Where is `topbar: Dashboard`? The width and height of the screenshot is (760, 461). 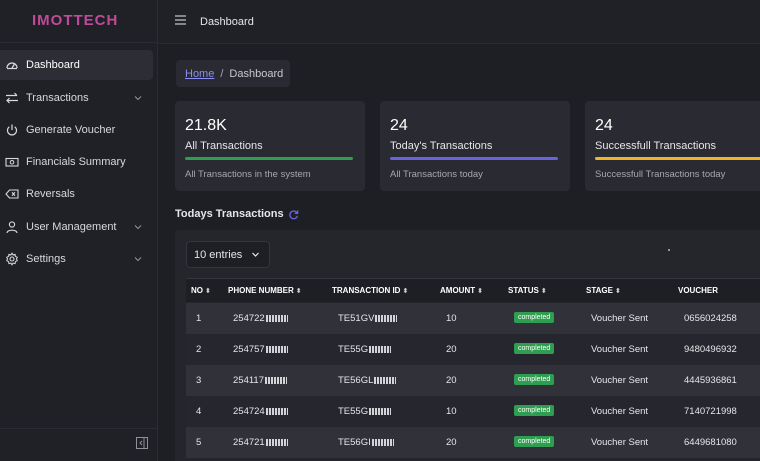 topbar: Dashboard is located at coordinates (459, 22).